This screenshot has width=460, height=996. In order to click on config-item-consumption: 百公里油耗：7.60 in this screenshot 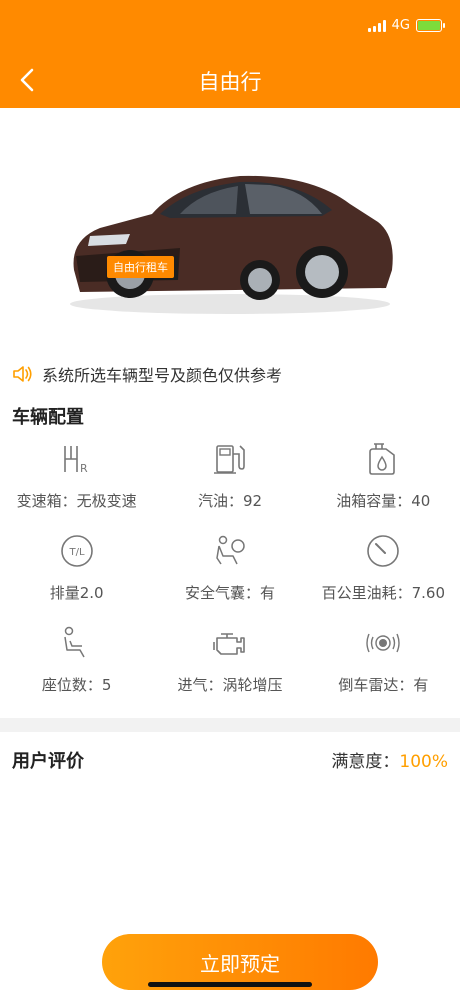, I will do `click(383, 571)`.